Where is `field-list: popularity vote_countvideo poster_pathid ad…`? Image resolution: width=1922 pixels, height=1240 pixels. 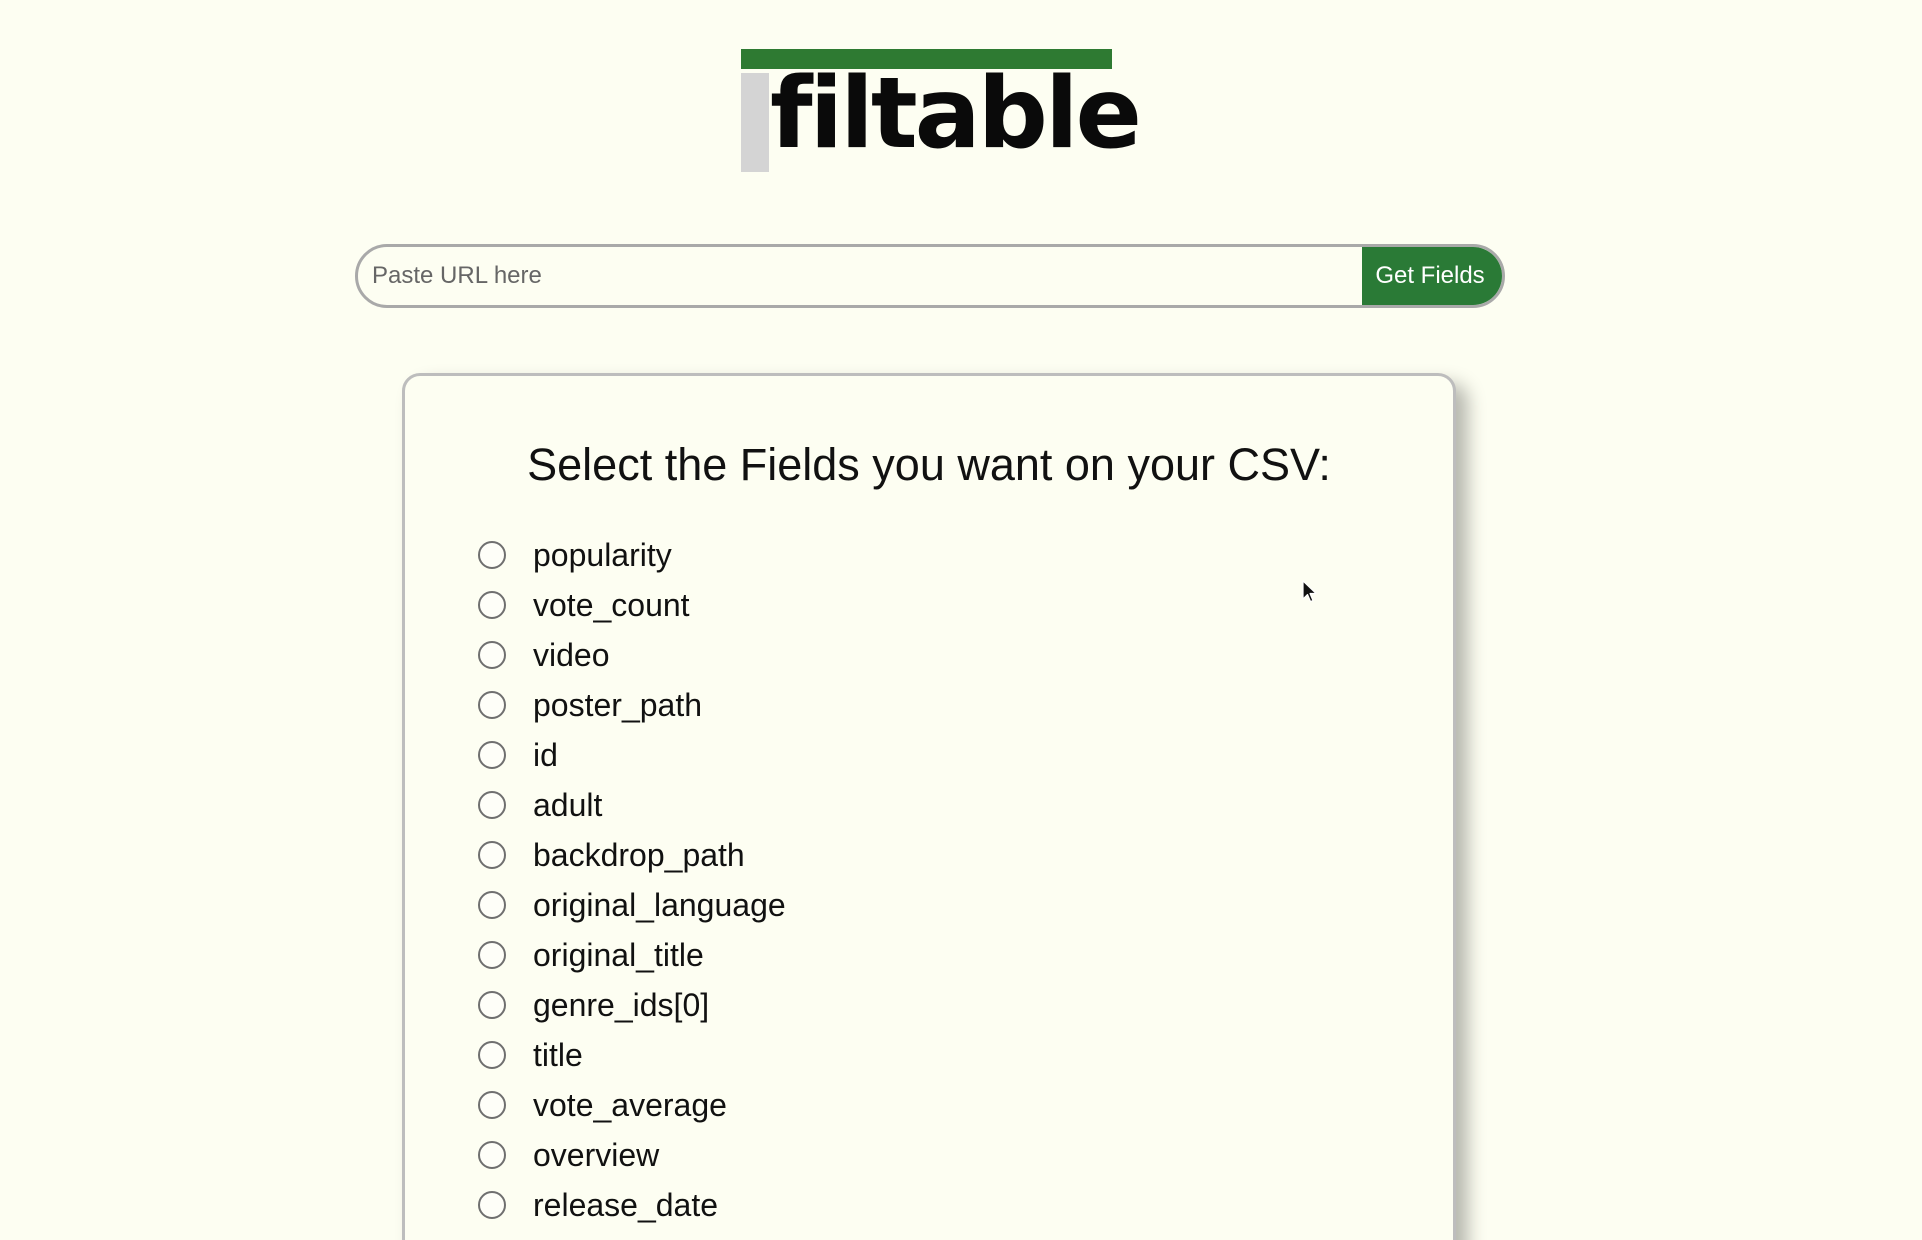 field-list: popularity vote_countvideo poster_pathid ad… is located at coordinates (632, 880).